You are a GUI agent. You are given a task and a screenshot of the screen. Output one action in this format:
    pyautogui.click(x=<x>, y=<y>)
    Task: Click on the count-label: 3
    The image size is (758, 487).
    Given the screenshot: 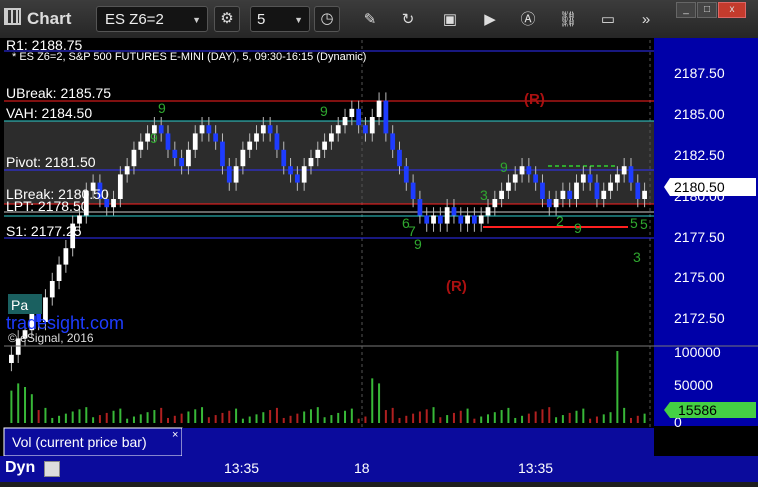 What is the action you would take?
    pyautogui.click(x=637, y=257)
    